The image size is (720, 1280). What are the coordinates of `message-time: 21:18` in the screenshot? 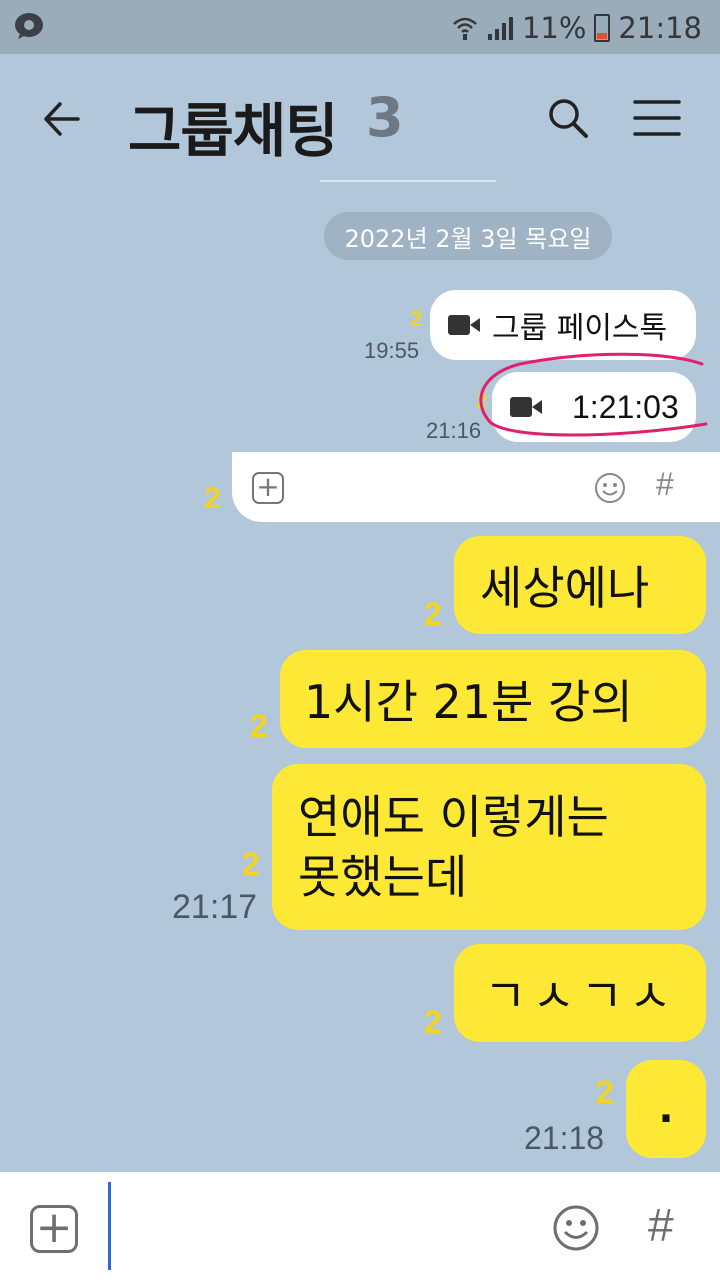 It's located at (564, 1138).